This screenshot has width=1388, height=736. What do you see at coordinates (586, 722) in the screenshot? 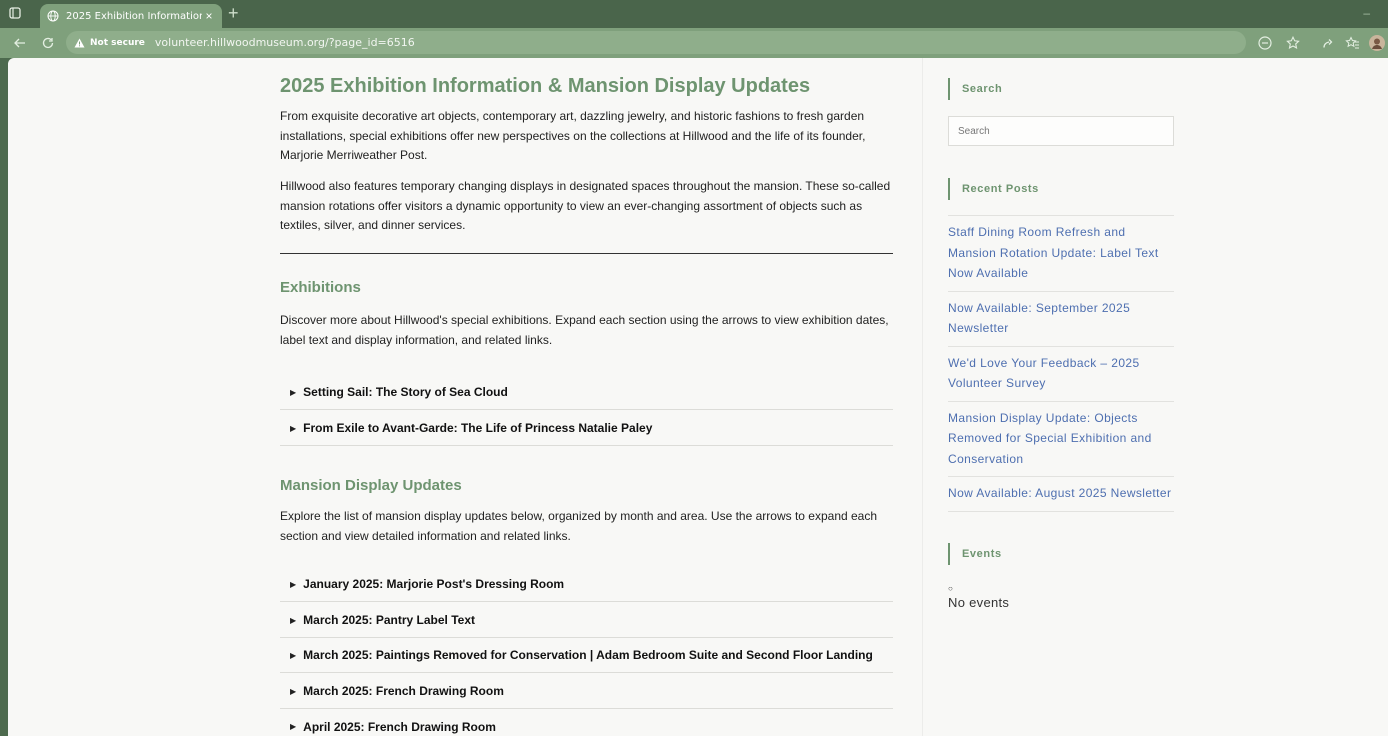
I see `mansion-update-accordion-item: ▶ April 2025: French Drawing Room` at bounding box center [586, 722].